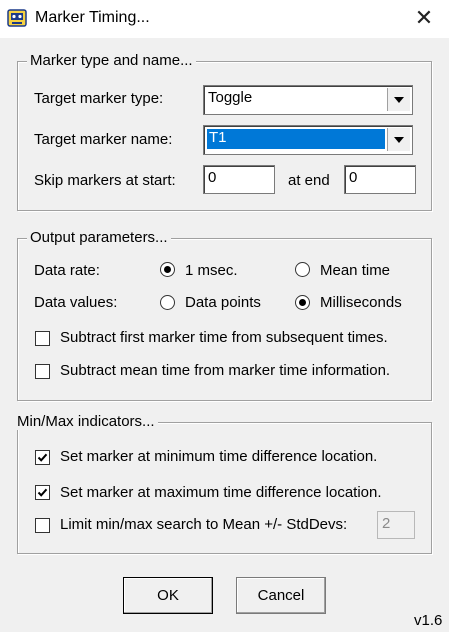 The width and height of the screenshot is (449, 632). I want to click on values-milliseconds-radio, so click(302, 302).